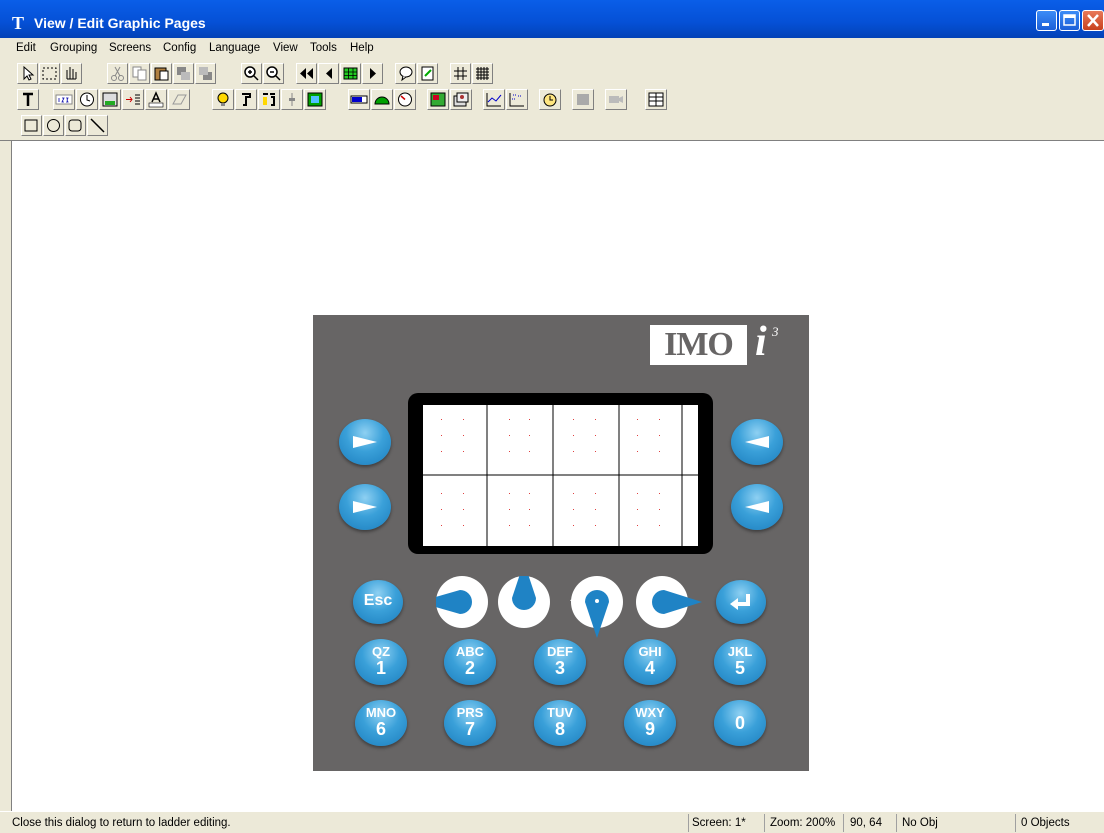 Image resolution: width=1104 pixels, height=833 pixels. I want to click on fine-grid-button, so click(482, 73).